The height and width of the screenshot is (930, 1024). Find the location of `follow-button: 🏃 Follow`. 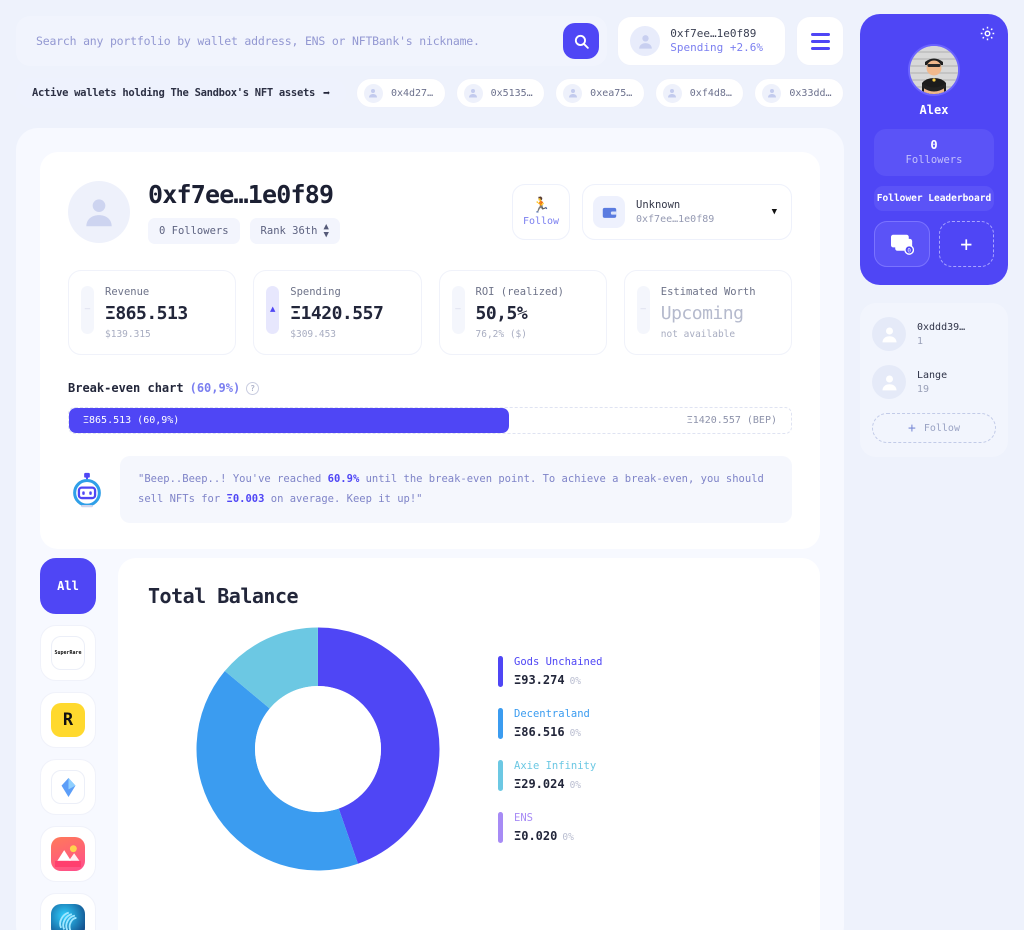

follow-button: 🏃 Follow is located at coordinates (541, 212).